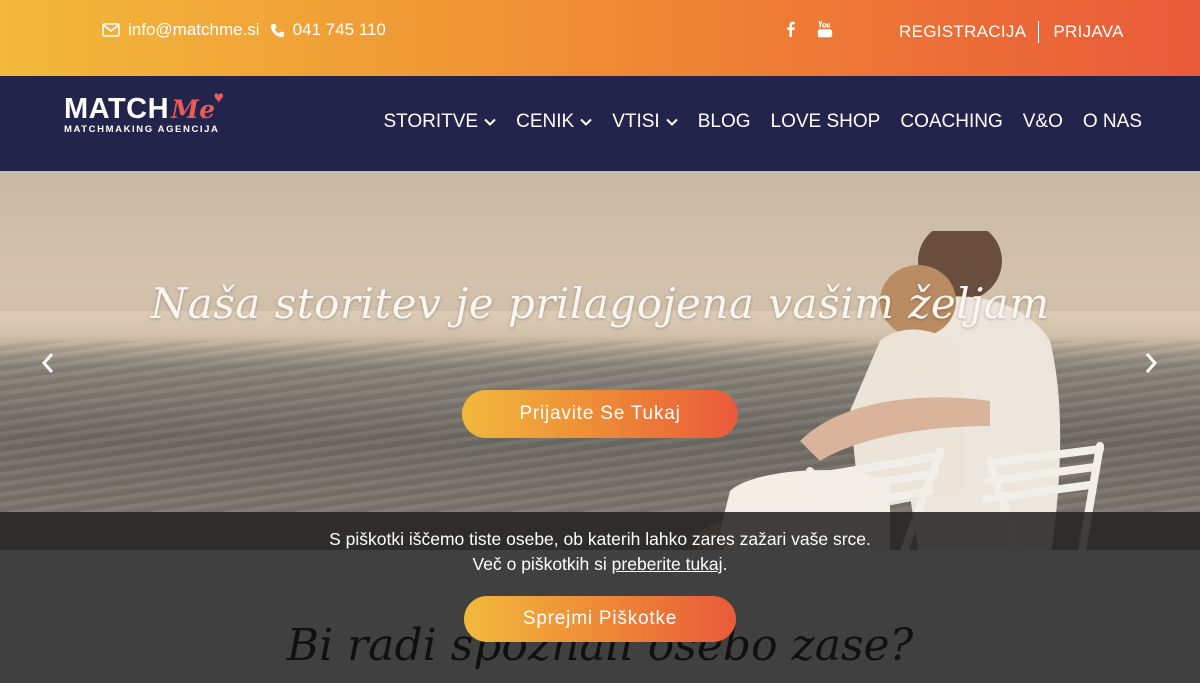  What do you see at coordinates (117, 109) in the screenshot?
I see `logo-word: MATCH` at bounding box center [117, 109].